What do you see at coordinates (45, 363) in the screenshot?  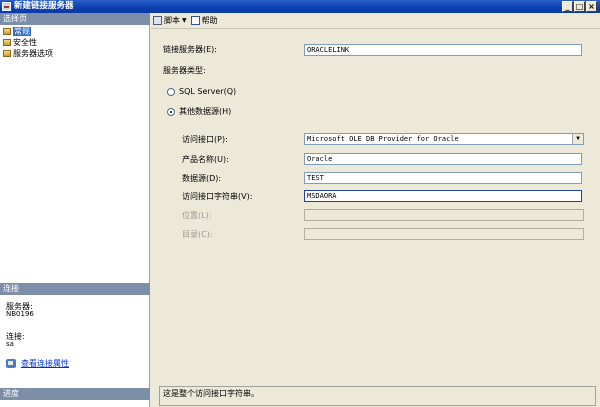 I see `view-connection-properties-link: 查看连接属性` at bounding box center [45, 363].